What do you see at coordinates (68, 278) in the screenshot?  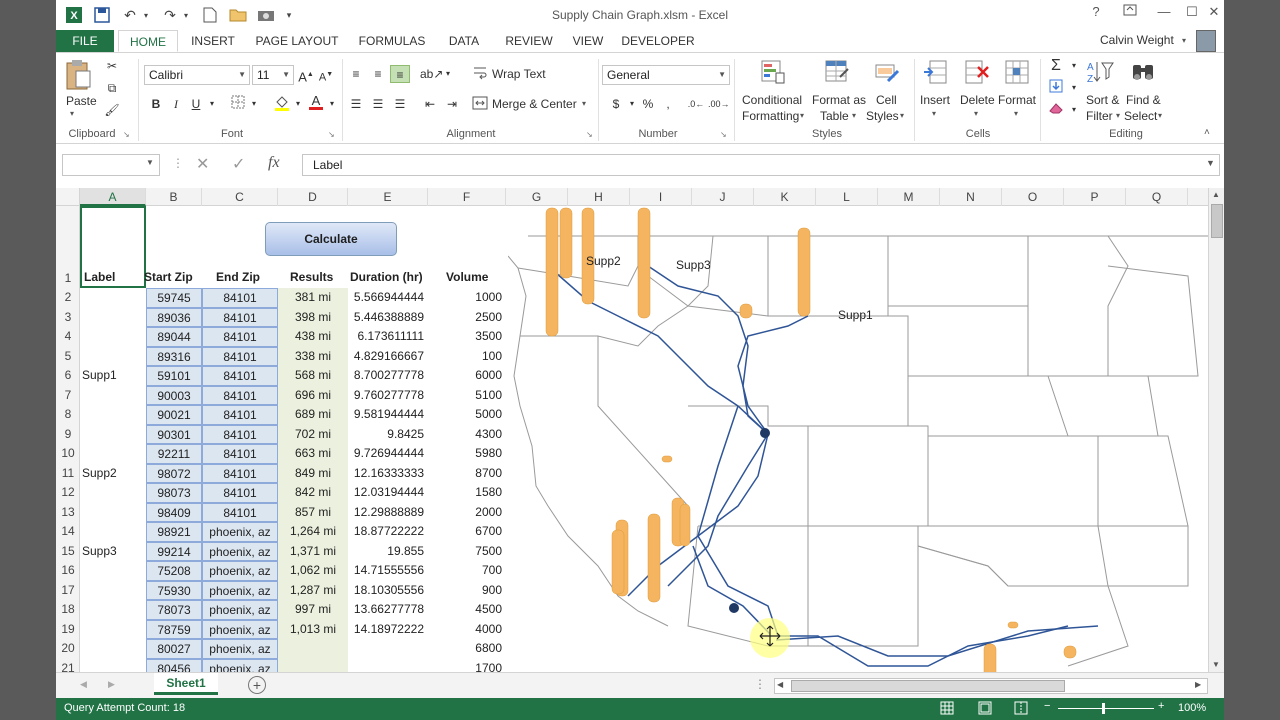 I see `row-header-1: 1` at bounding box center [68, 278].